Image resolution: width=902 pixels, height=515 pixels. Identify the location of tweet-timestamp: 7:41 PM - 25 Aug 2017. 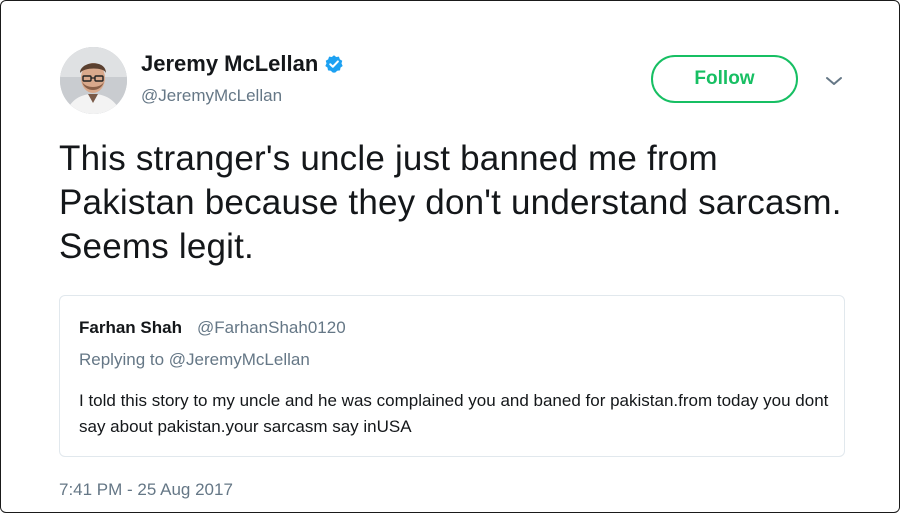
(146, 490).